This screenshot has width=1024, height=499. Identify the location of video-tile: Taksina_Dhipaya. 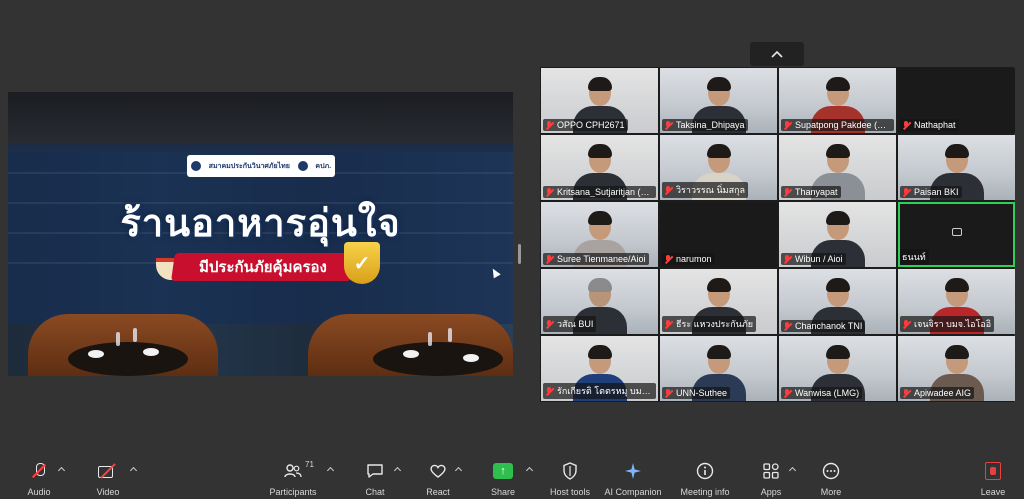
(718, 100).